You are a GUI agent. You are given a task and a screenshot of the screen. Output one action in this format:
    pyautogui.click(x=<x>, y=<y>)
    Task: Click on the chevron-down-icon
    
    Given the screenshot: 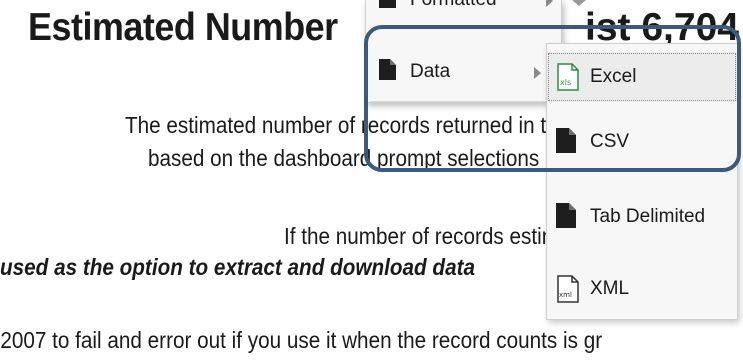 What is the action you would take?
    pyautogui.click(x=579, y=3)
    